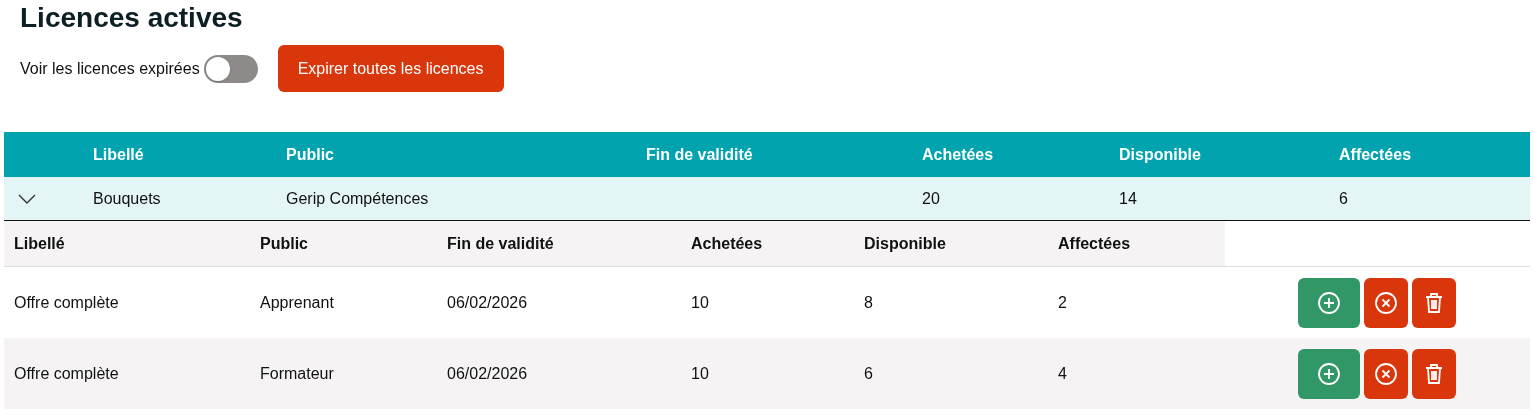 This screenshot has height=418, width=1533. I want to click on table-cell-text: Apprenant, so click(297, 302).